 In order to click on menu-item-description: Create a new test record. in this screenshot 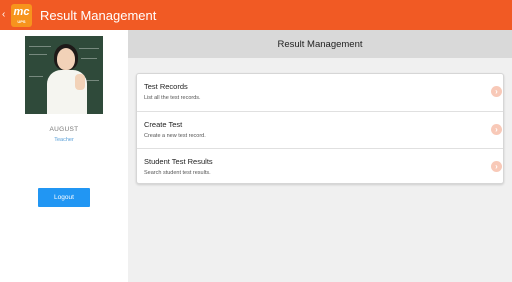, I will do `click(175, 136)`.